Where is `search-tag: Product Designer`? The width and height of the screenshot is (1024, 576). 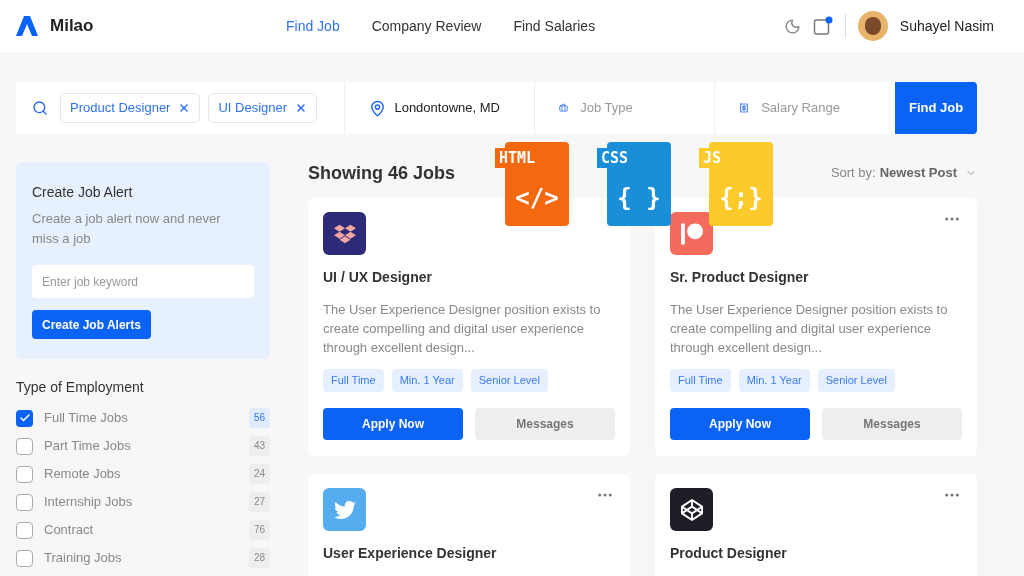 search-tag: Product Designer is located at coordinates (130, 108).